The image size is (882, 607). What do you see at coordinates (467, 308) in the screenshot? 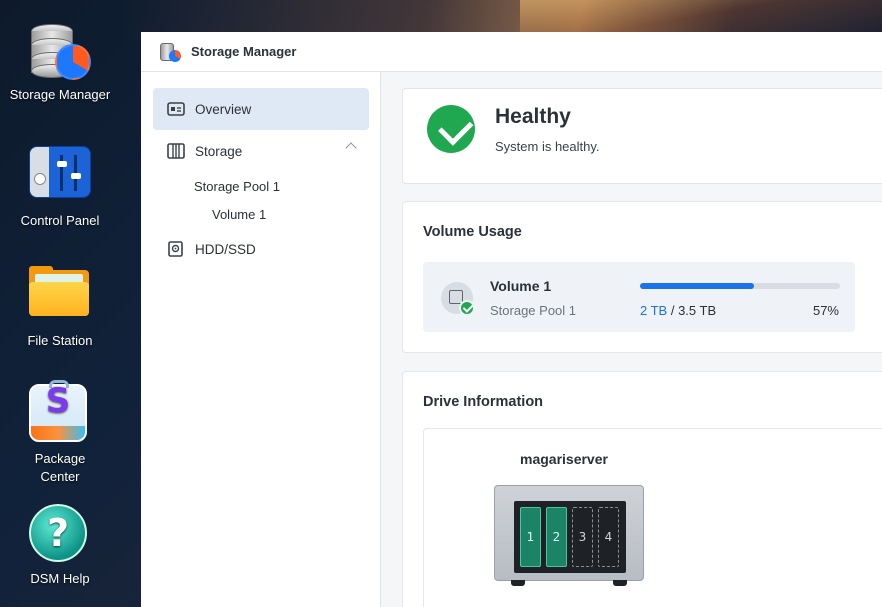
I see `healthy-check-icon` at bounding box center [467, 308].